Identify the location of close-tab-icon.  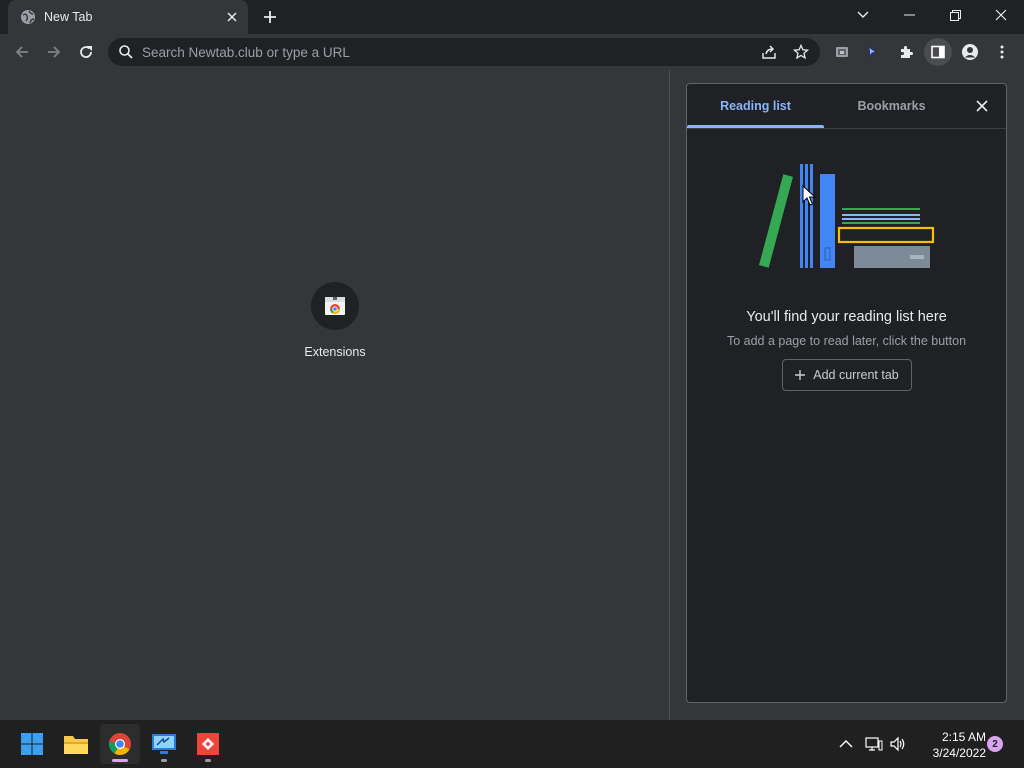
(232, 17).